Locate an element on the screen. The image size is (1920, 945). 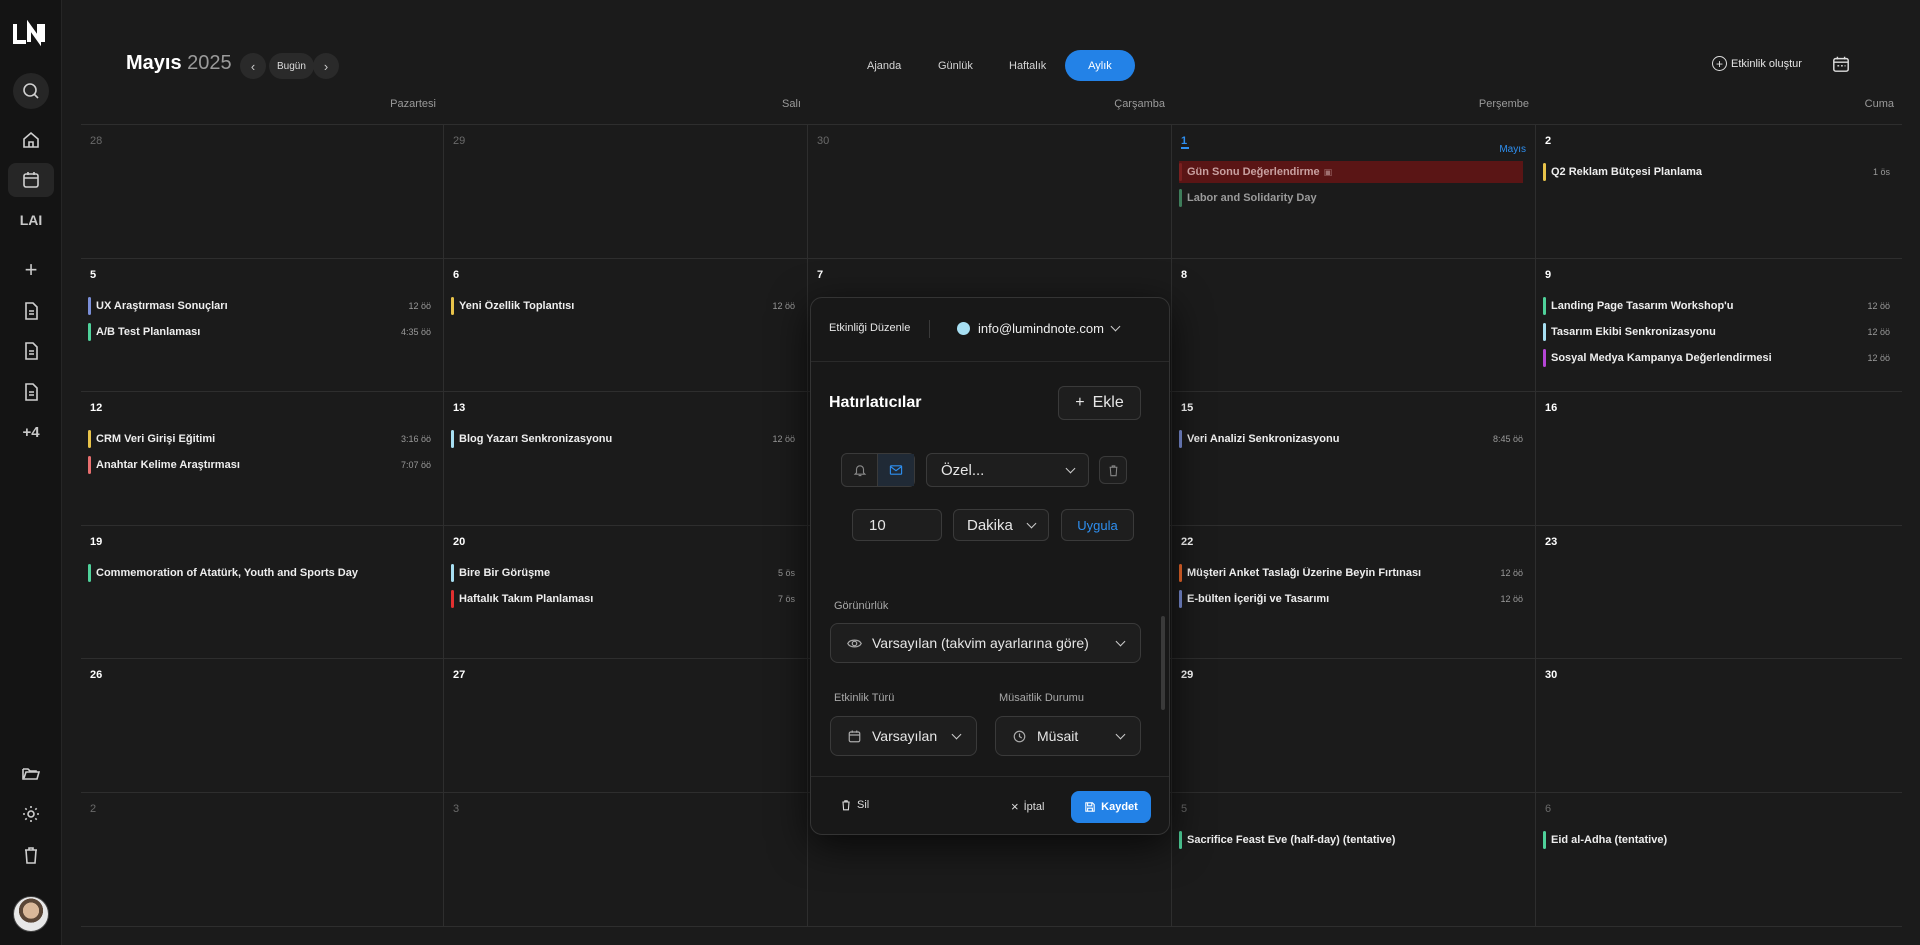
event-item: Yeni Özellik Toplantısı 12 öö is located at coordinates (623, 306).